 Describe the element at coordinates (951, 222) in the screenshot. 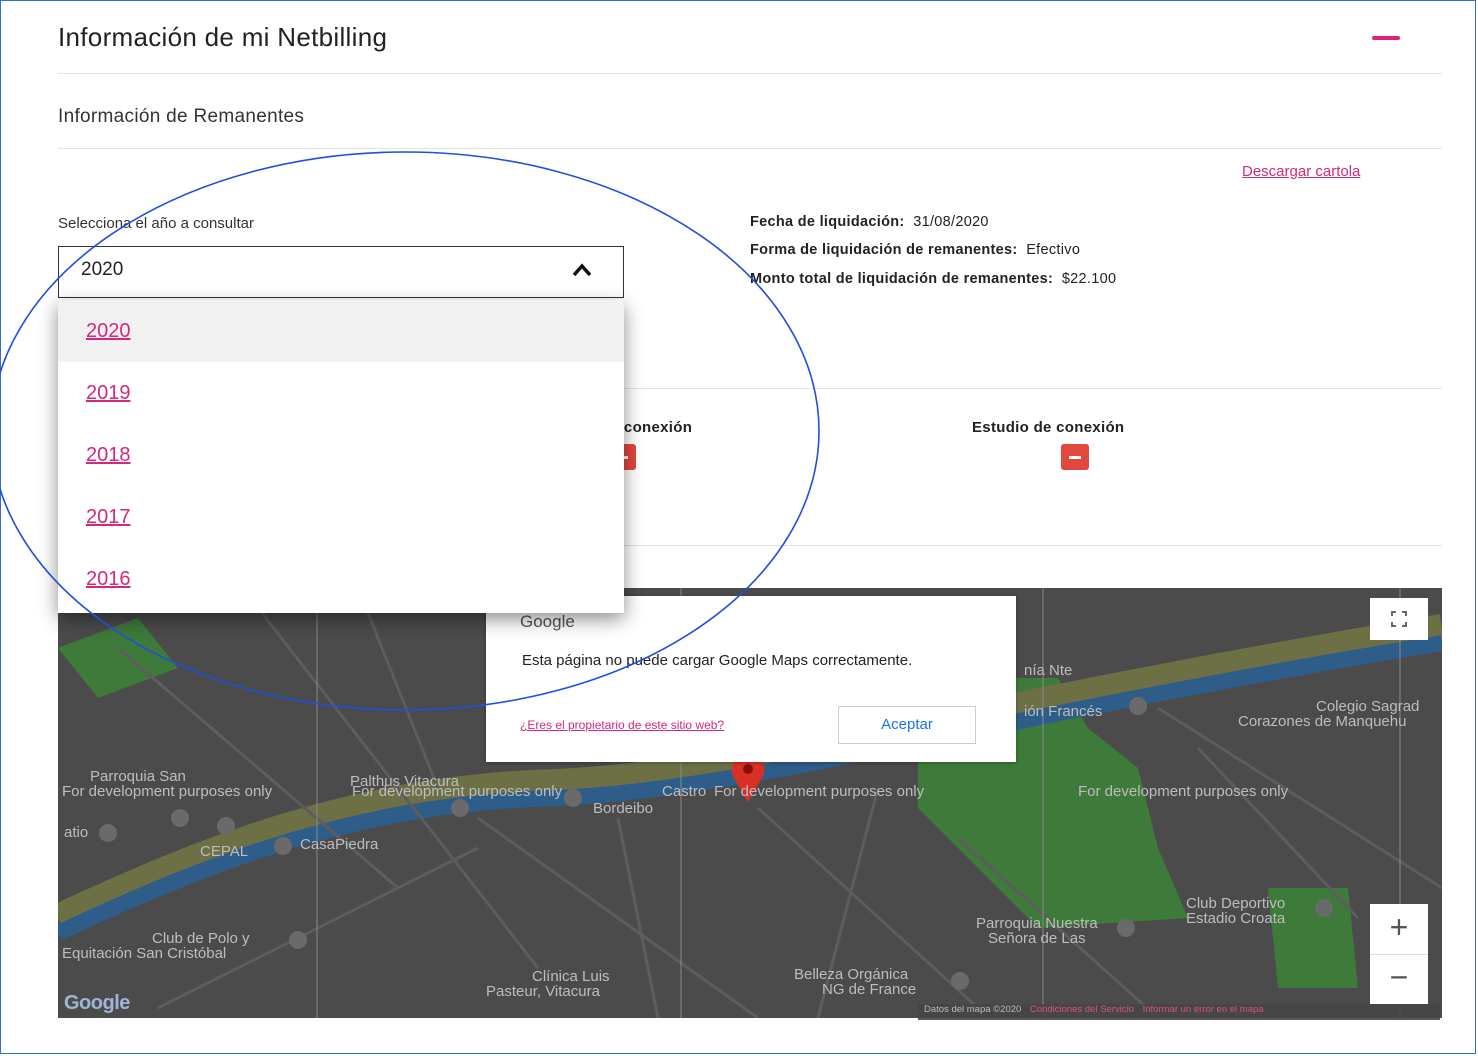

I see `liquidation-date-value: 31/08/2020` at that location.